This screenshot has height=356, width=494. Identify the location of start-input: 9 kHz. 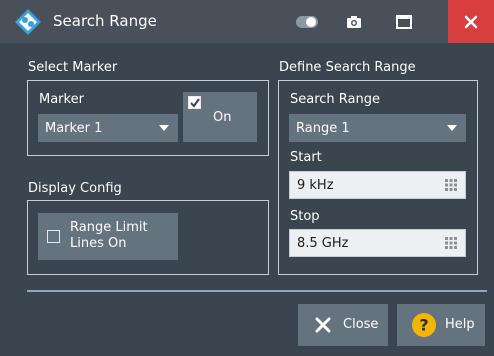
(377, 185).